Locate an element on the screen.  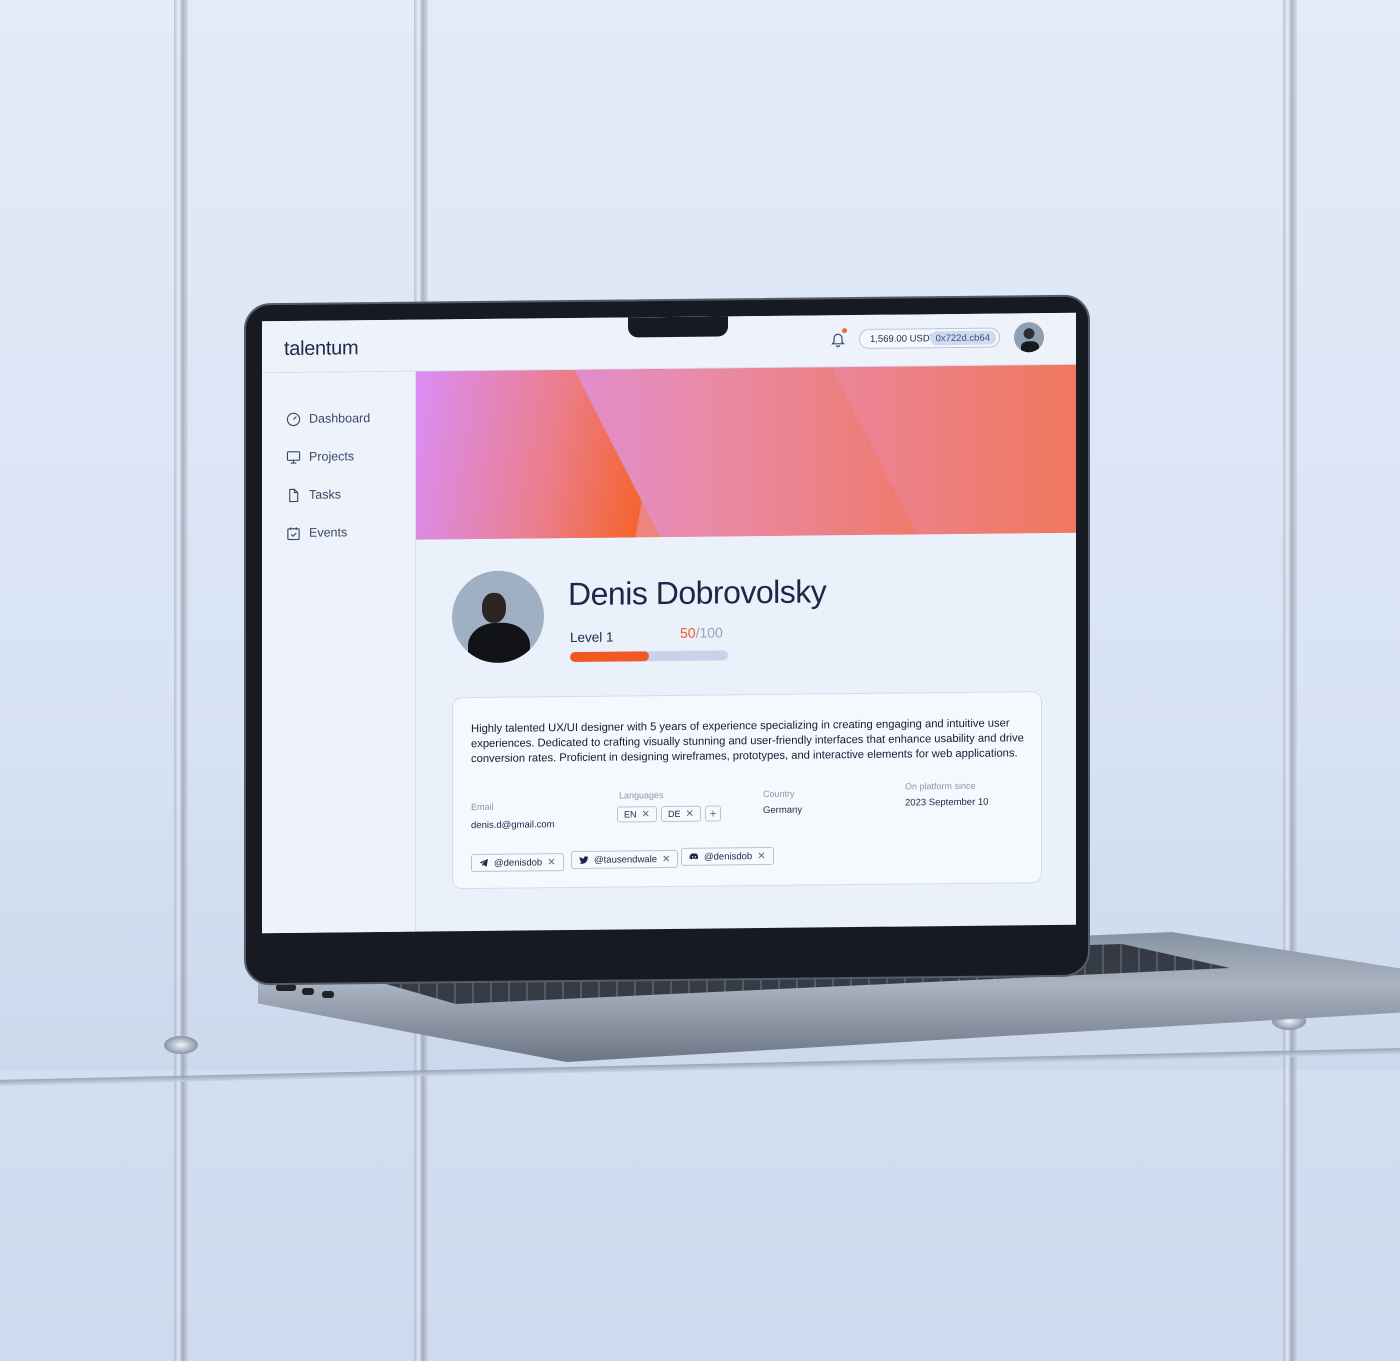
sidebar-item-dashboard: Dashboard is located at coordinates (328, 418).